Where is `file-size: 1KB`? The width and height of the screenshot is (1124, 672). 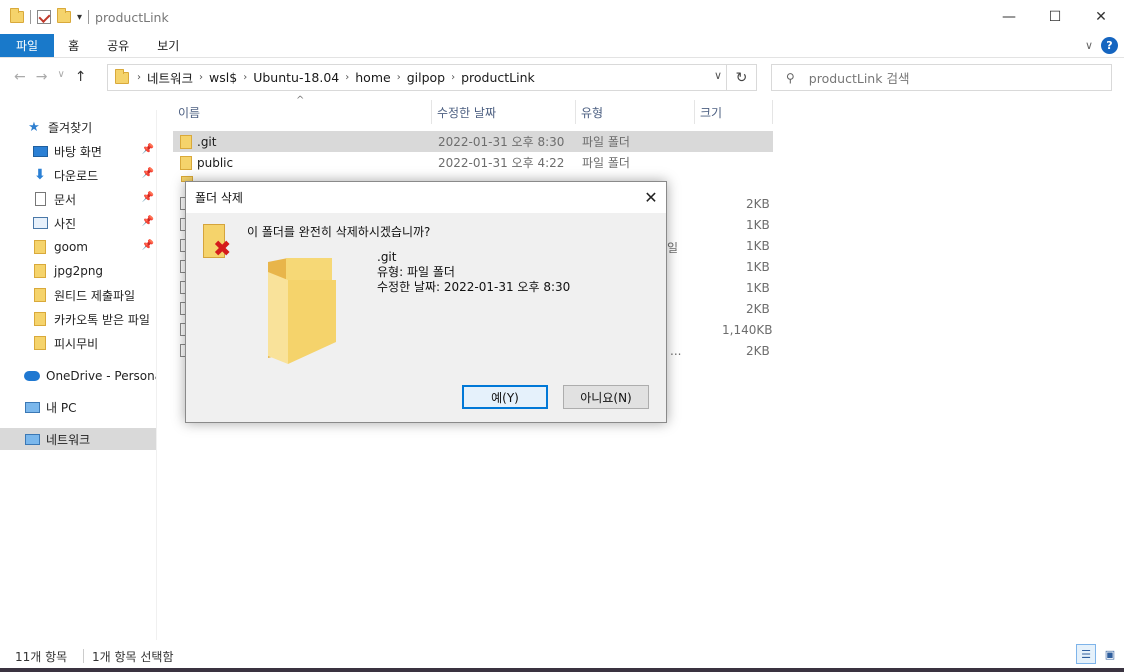 file-size: 1KB is located at coordinates (758, 225).